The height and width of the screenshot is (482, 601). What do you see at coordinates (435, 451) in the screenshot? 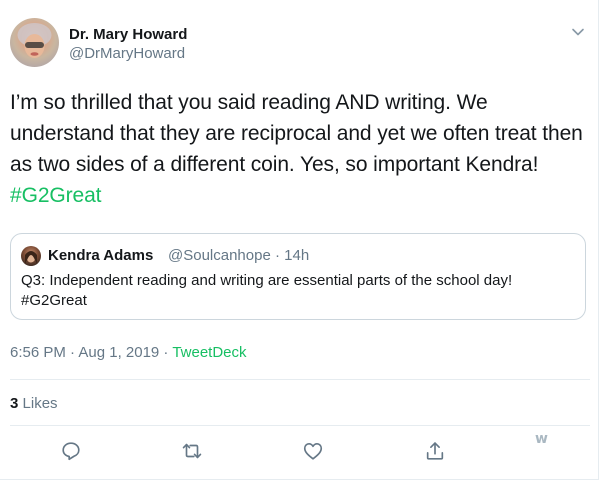
I see `share-icon` at bounding box center [435, 451].